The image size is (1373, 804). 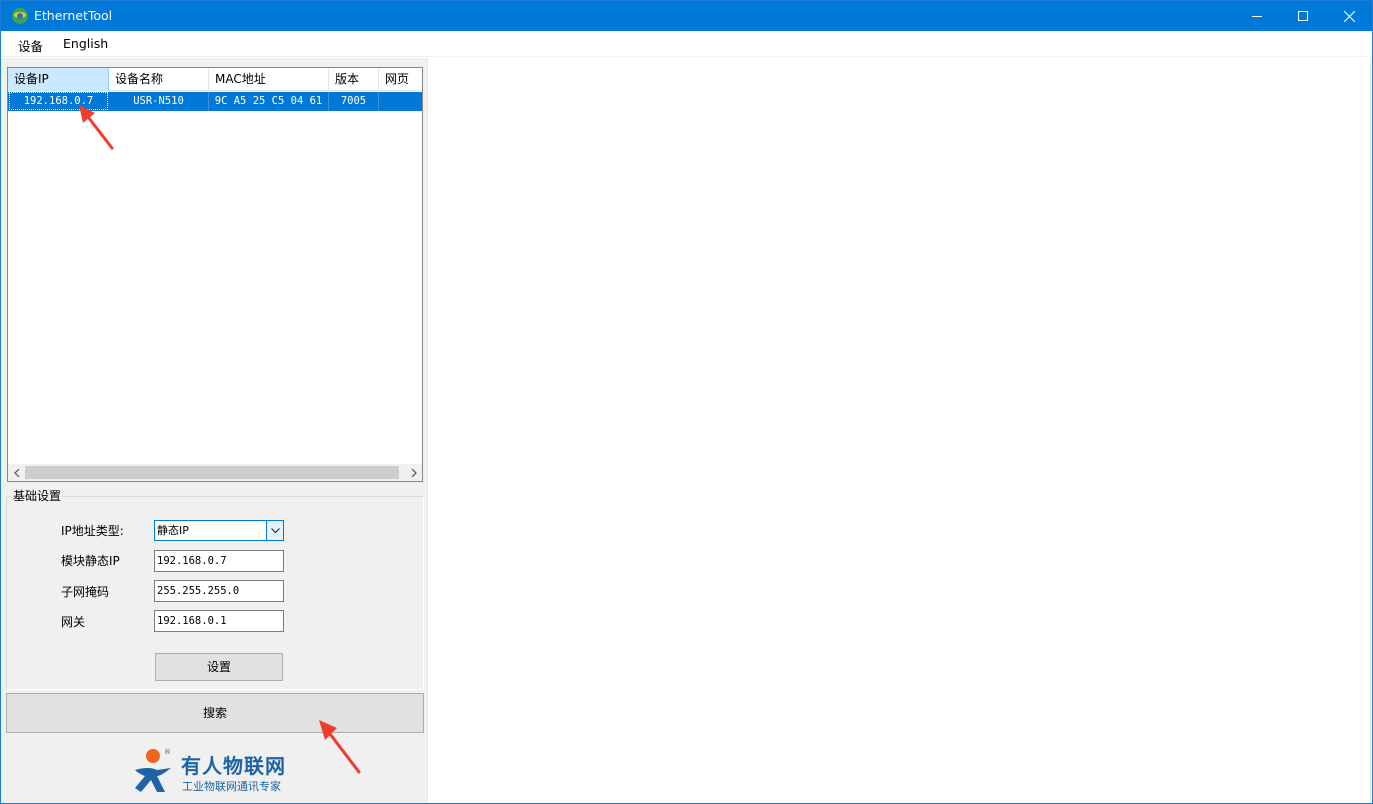 What do you see at coordinates (173, 530) in the screenshot?
I see `ip-type-value: 静态IP` at bounding box center [173, 530].